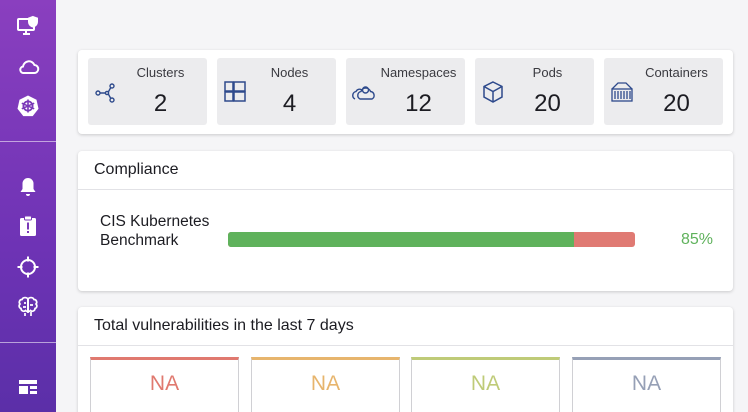 The width and height of the screenshot is (748, 412). What do you see at coordinates (28, 387) in the screenshot?
I see `dashboard-icon` at bounding box center [28, 387].